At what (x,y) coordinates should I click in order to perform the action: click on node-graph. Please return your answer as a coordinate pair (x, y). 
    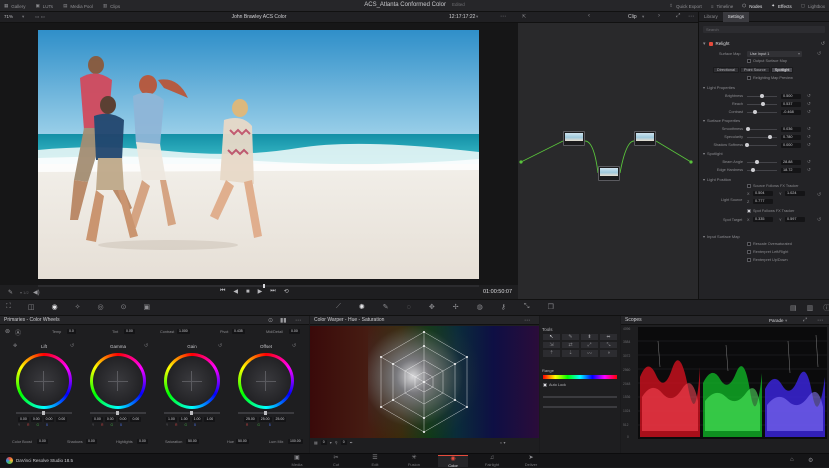
    Looking at the image, I should click on (608, 161).